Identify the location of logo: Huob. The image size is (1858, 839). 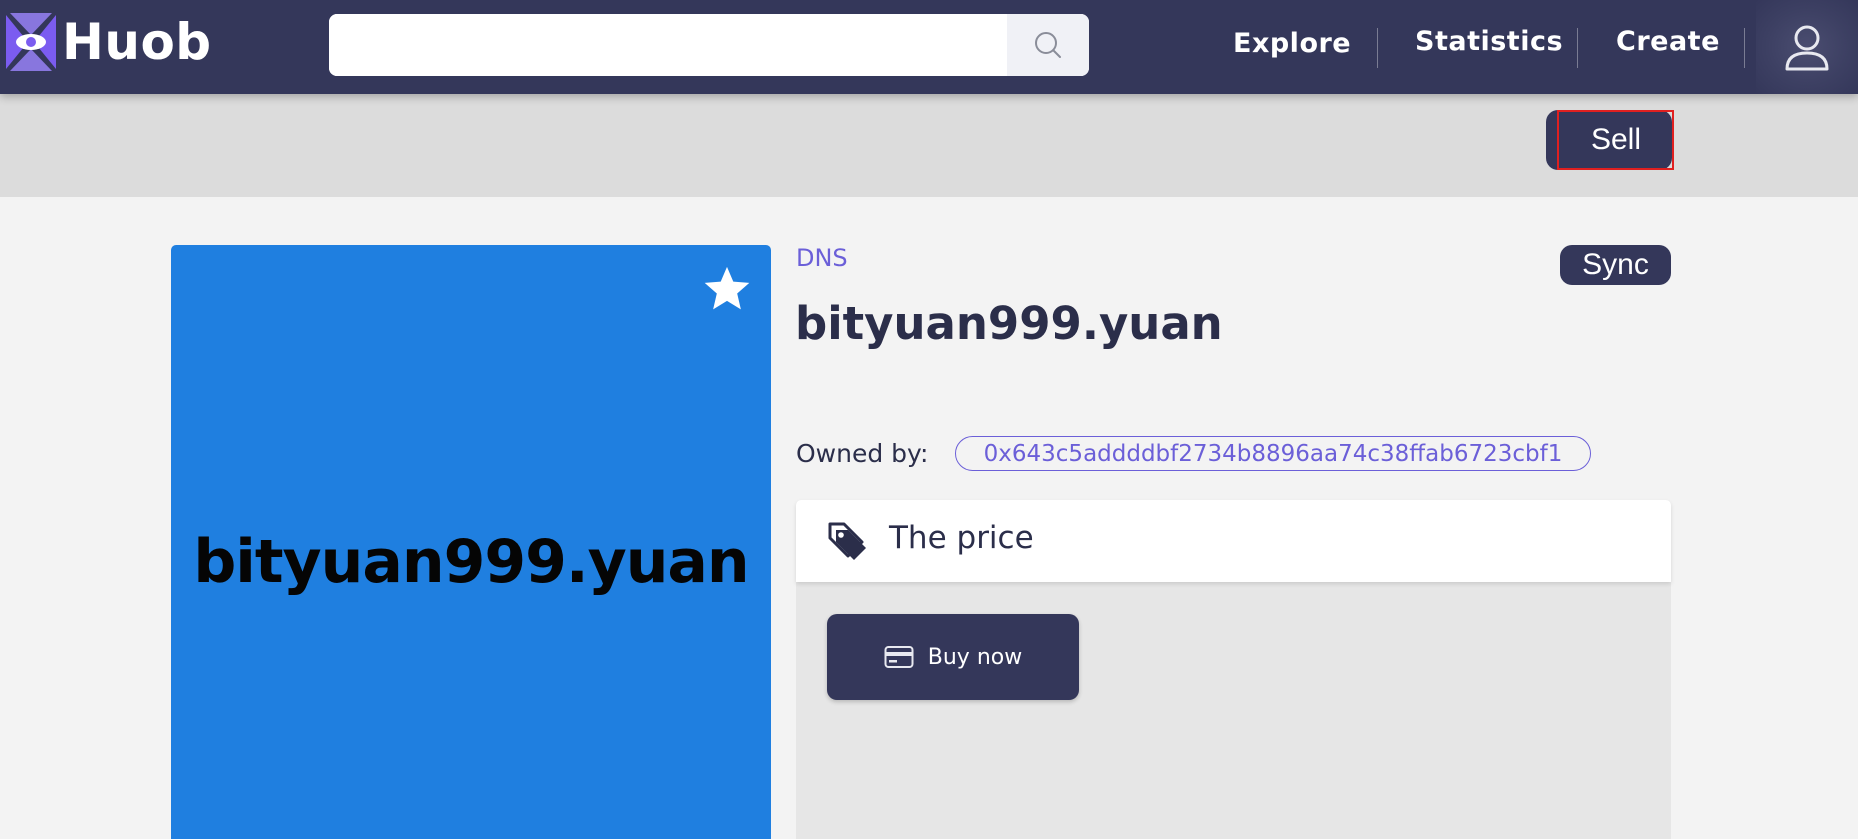
(109, 42).